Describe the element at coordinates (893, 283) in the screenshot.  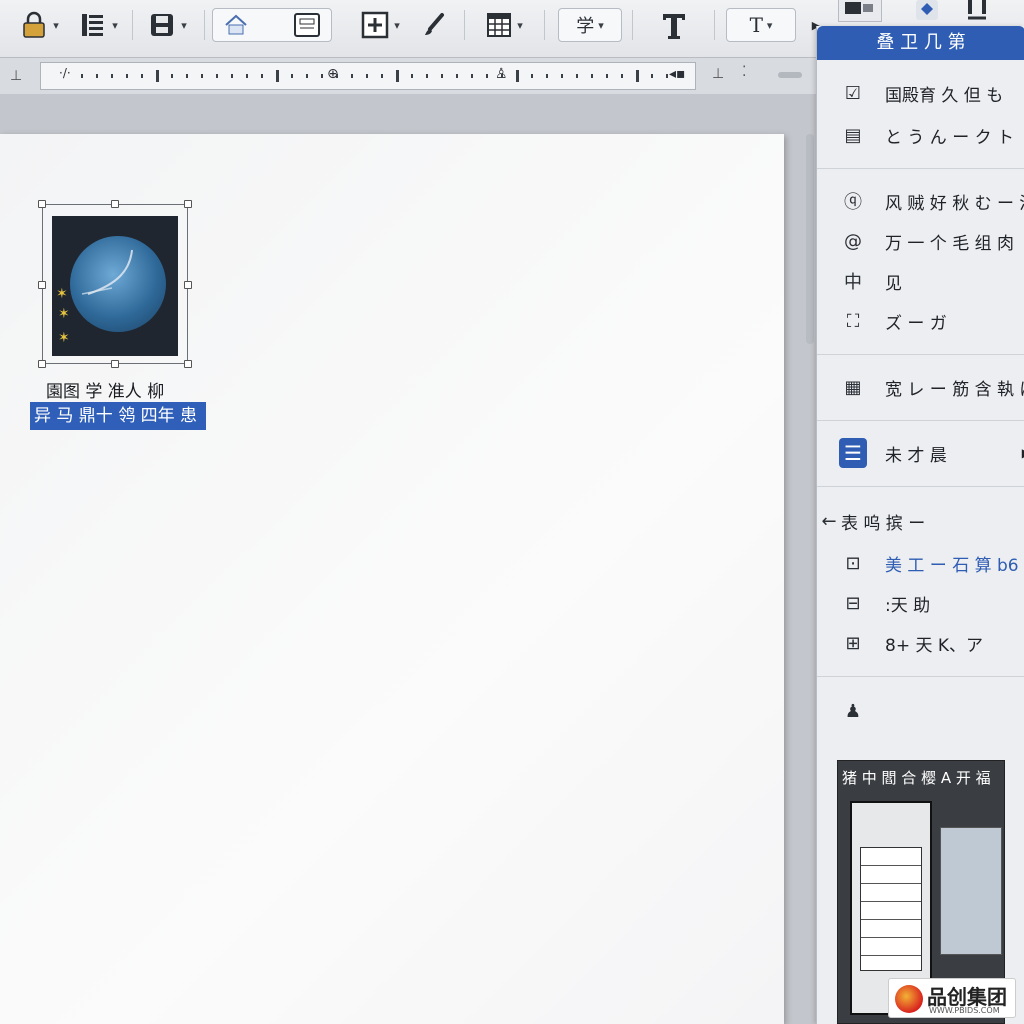
I see `panel-item-label: 见` at that location.